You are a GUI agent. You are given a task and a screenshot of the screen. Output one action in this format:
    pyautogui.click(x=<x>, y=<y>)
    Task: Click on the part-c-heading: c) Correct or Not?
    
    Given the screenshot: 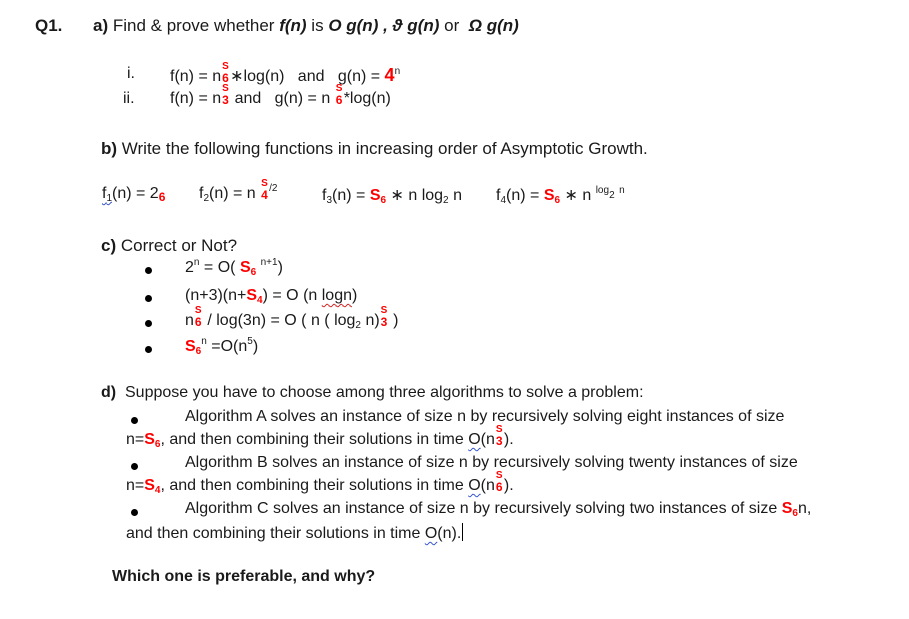 What is the action you would take?
    pyautogui.click(x=169, y=246)
    